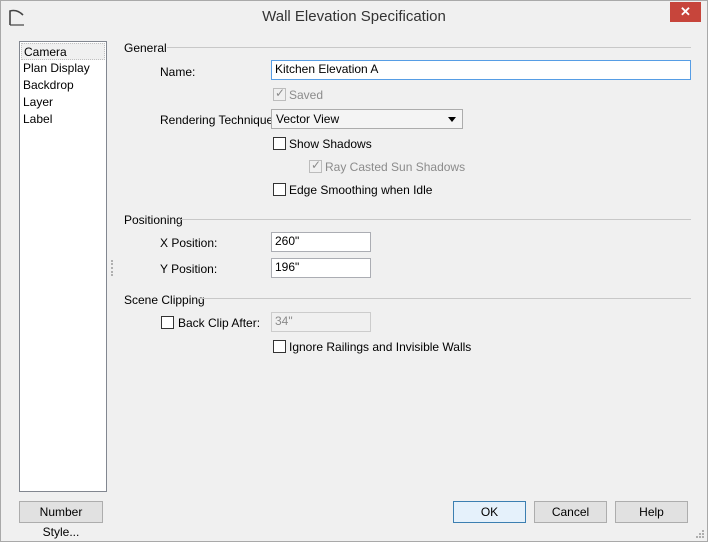 This screenshot has height=542, width=708. I want to click on general-divider, so click(429, 47).